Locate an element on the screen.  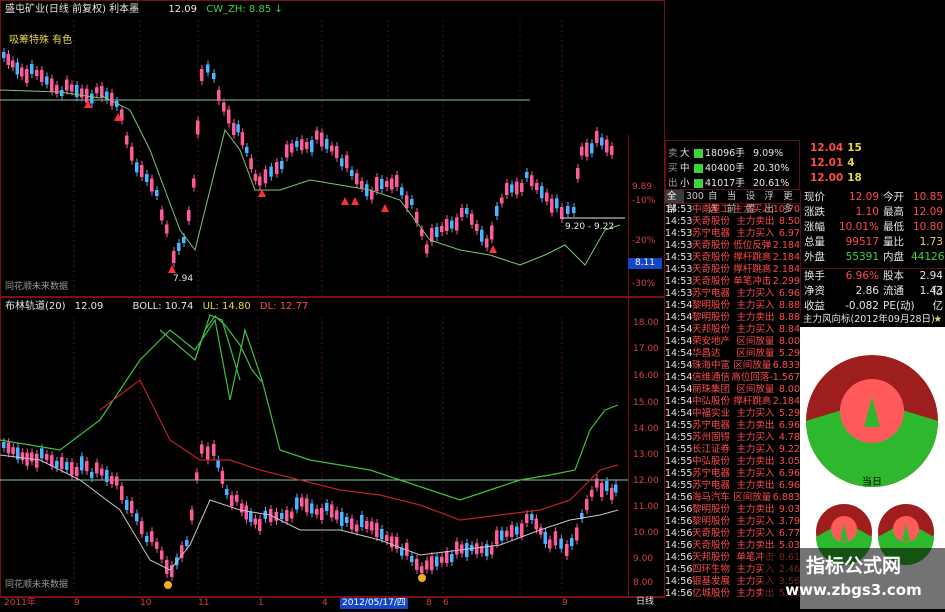
orderbook-row: 12.04 15 is located at coordinates (836, 148).